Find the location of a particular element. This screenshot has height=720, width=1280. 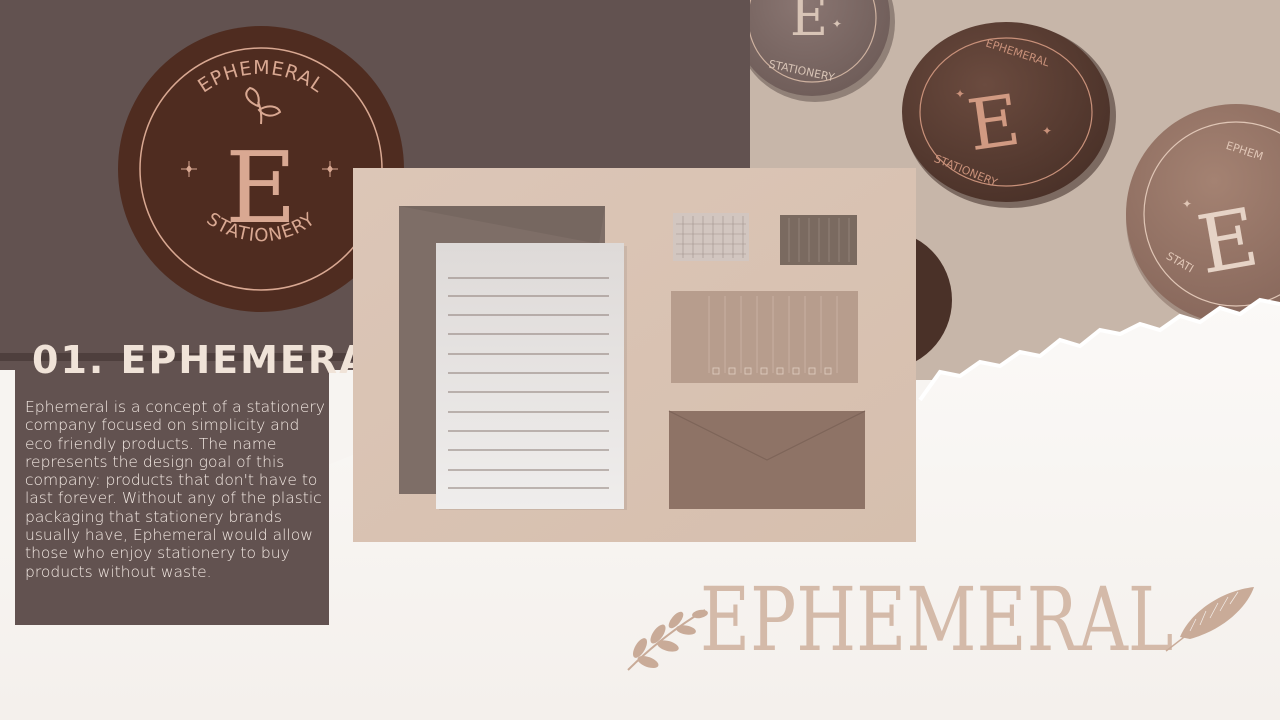

leaf-branch-icon is located at coordinates (667, 640).